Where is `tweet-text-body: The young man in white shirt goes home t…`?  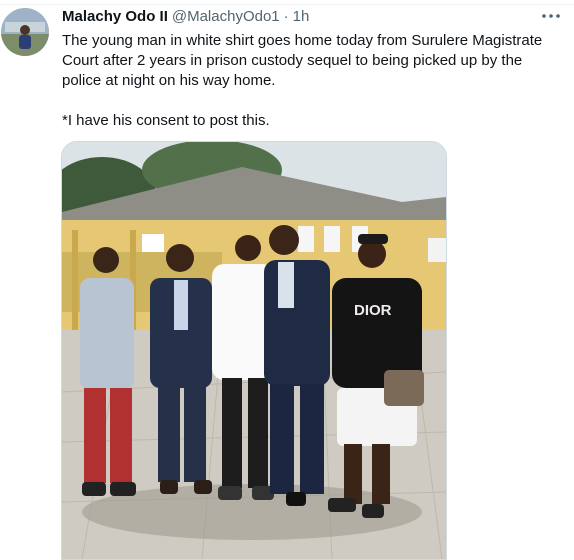 tweet-text-body: The young man in white shirt goes home t… is located at coordinates (302, 60).